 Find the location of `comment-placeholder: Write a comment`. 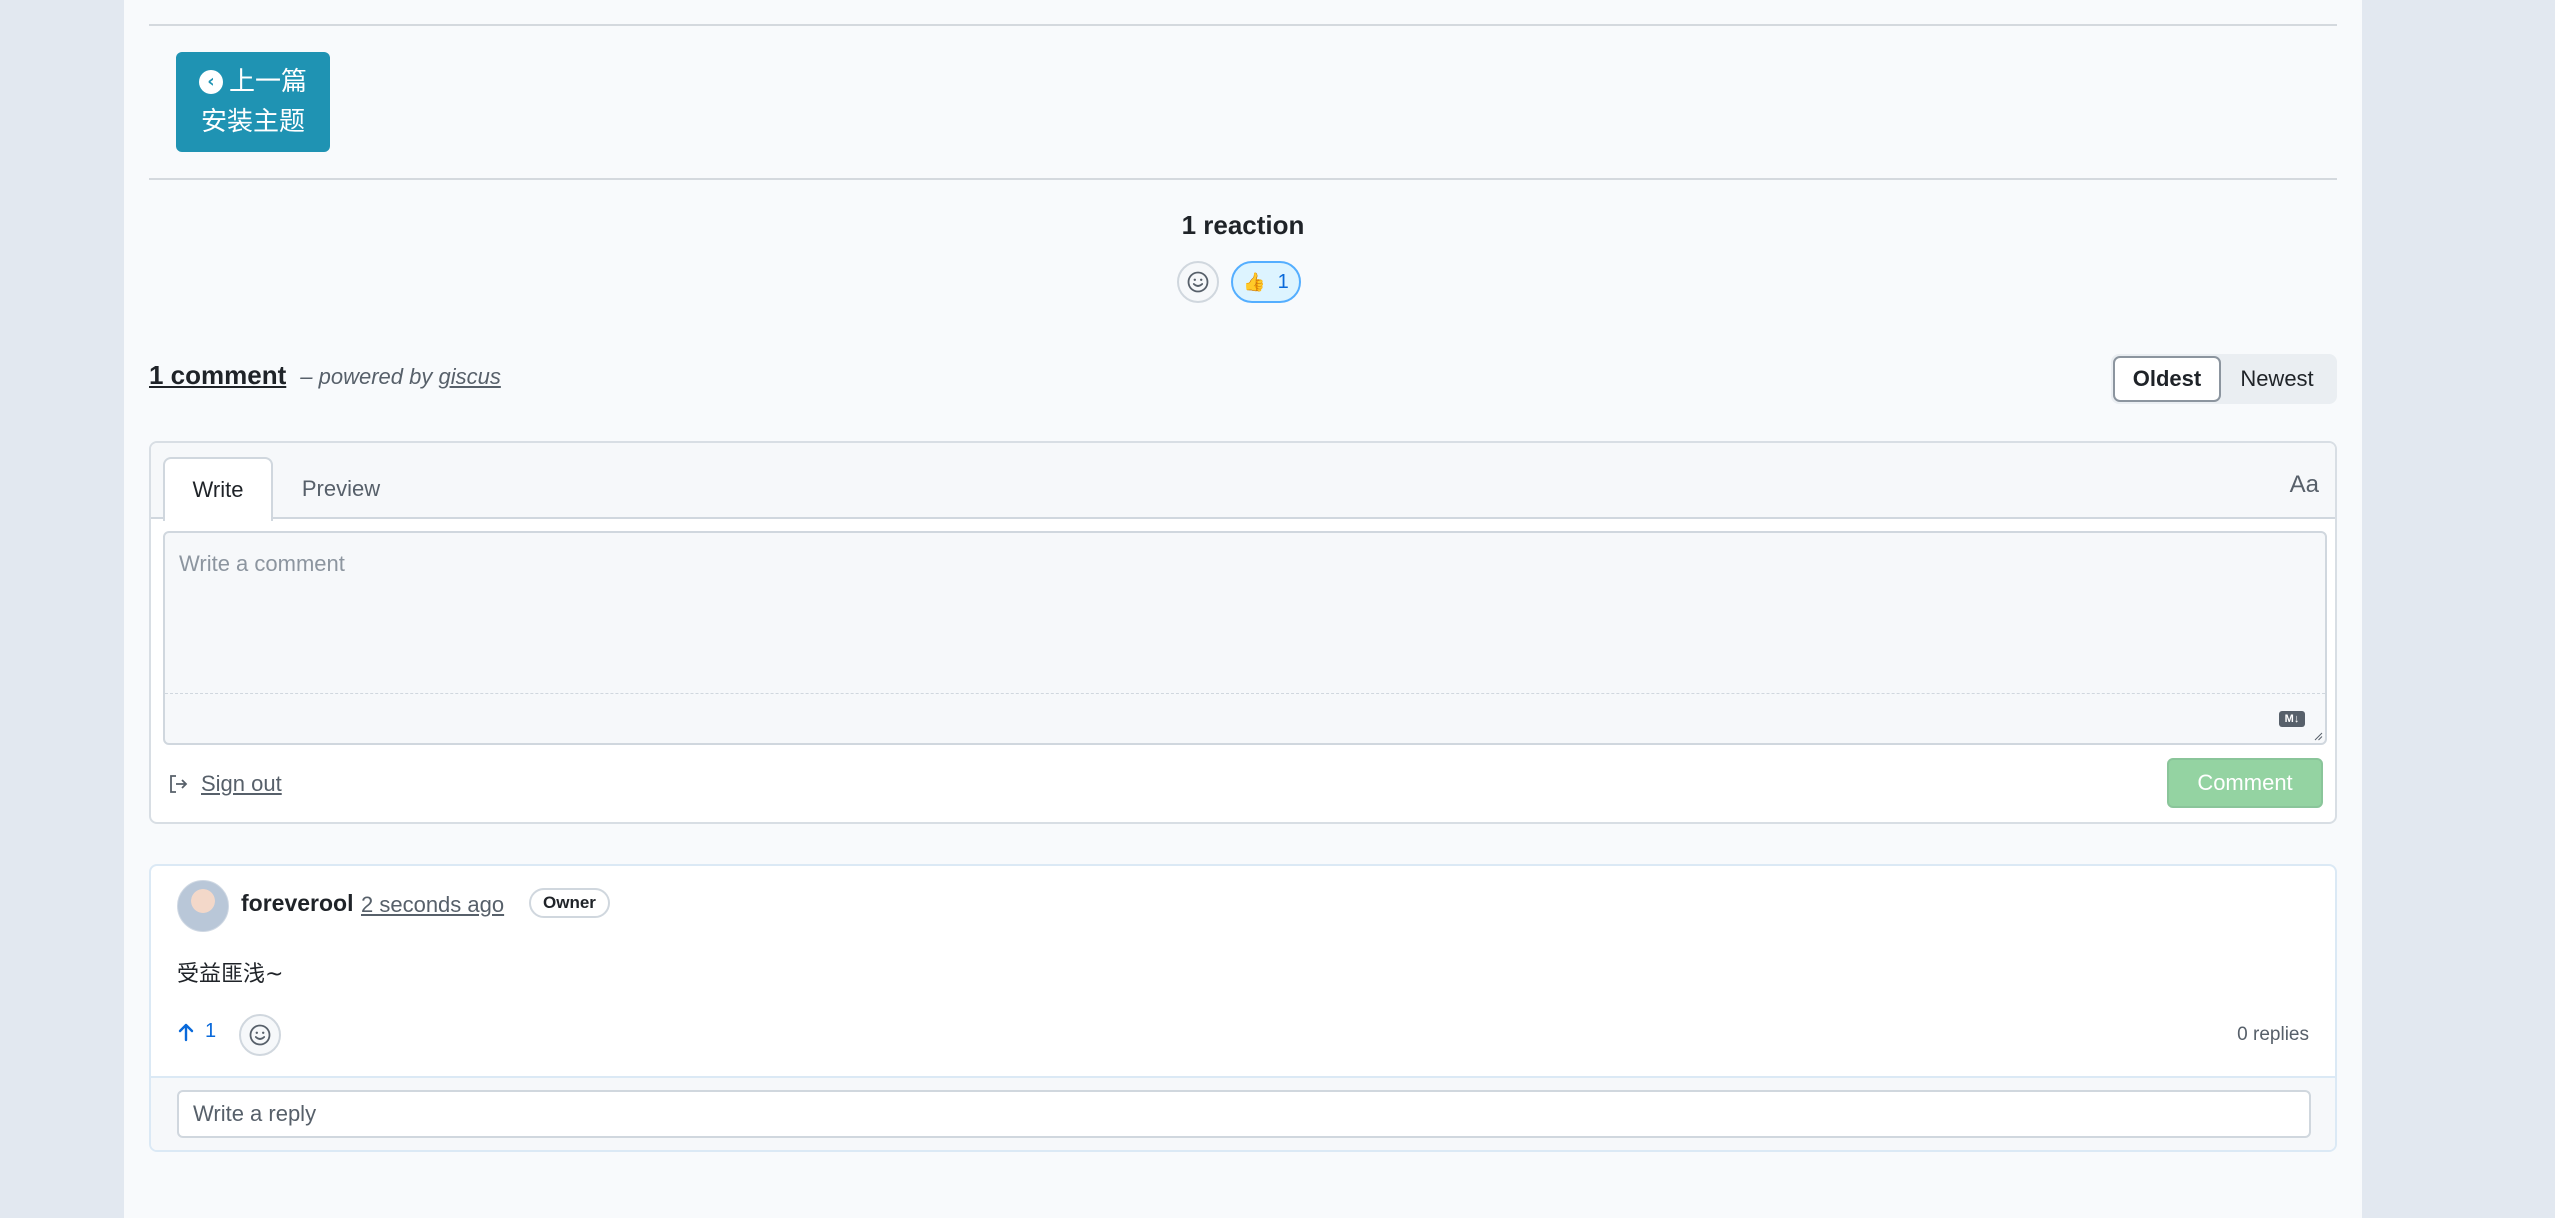

comment-placeholder: Write a comment is located at coordinates (262, 563).